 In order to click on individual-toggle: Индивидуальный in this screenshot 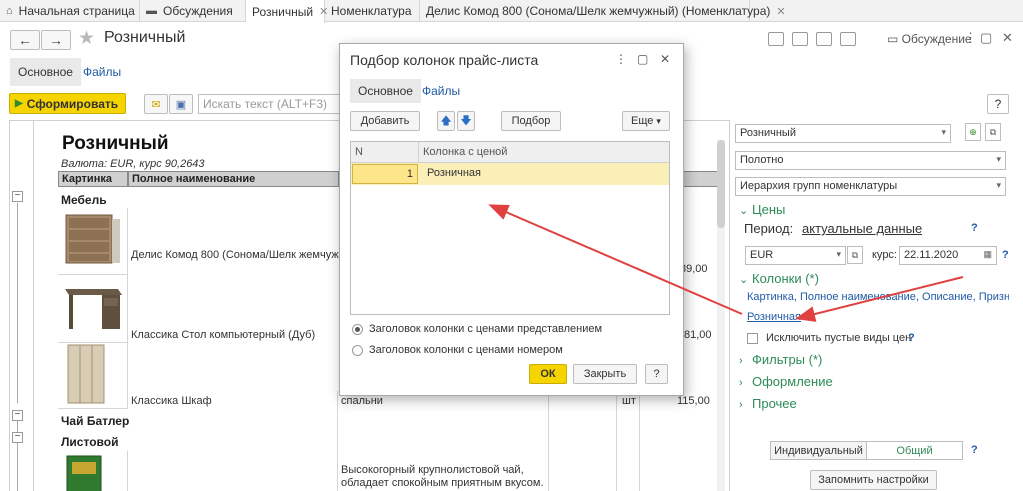, I will do `click(818, 450)`.